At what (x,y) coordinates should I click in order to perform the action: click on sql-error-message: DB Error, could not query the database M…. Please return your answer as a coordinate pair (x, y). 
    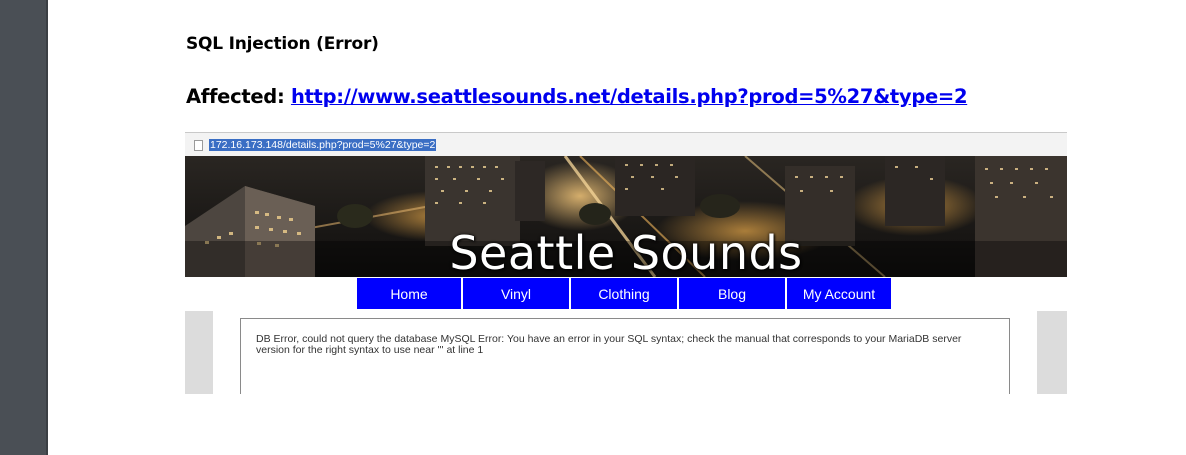
    Looking at the image, I should click on (609, 344).